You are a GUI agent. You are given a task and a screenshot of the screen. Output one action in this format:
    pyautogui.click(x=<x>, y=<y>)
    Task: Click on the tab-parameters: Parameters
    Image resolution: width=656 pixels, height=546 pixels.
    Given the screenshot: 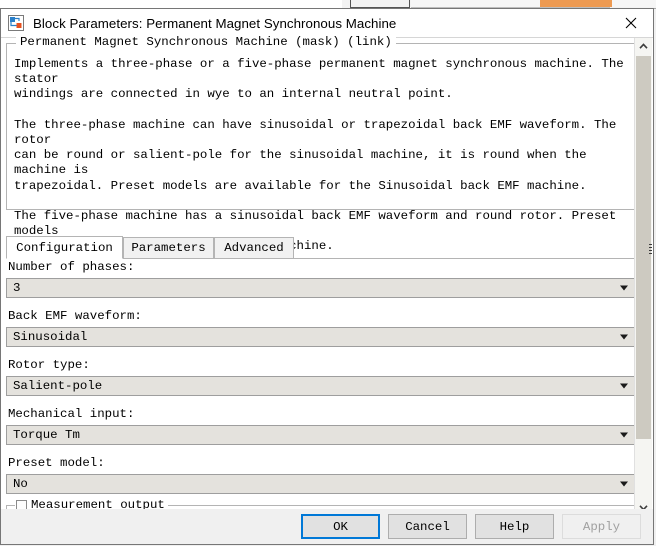 What is the action you would take?
    pyautogui.click(x=168, y=248)
    